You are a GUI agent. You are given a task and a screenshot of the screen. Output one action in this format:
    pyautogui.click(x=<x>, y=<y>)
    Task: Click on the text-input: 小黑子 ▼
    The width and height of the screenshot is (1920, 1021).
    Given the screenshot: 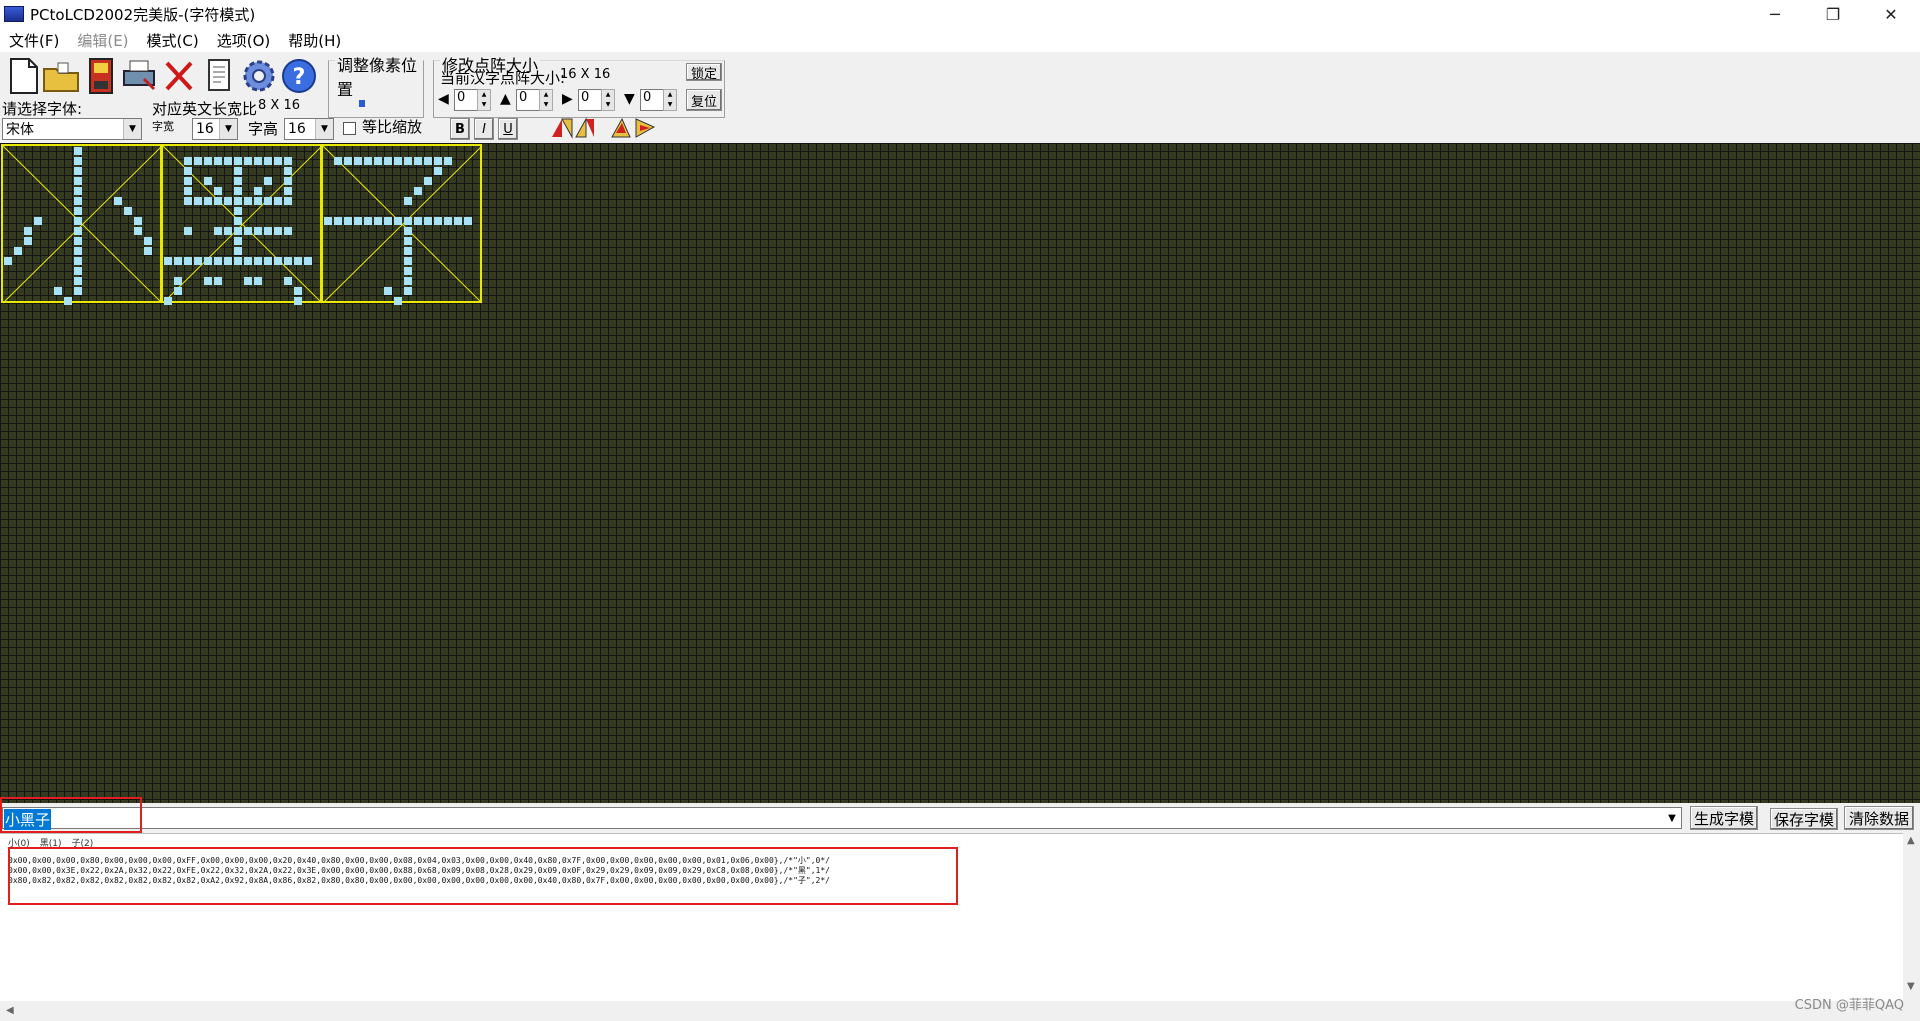 What is the action you would take?
    pyautogui.click(x=842, y=818)
    